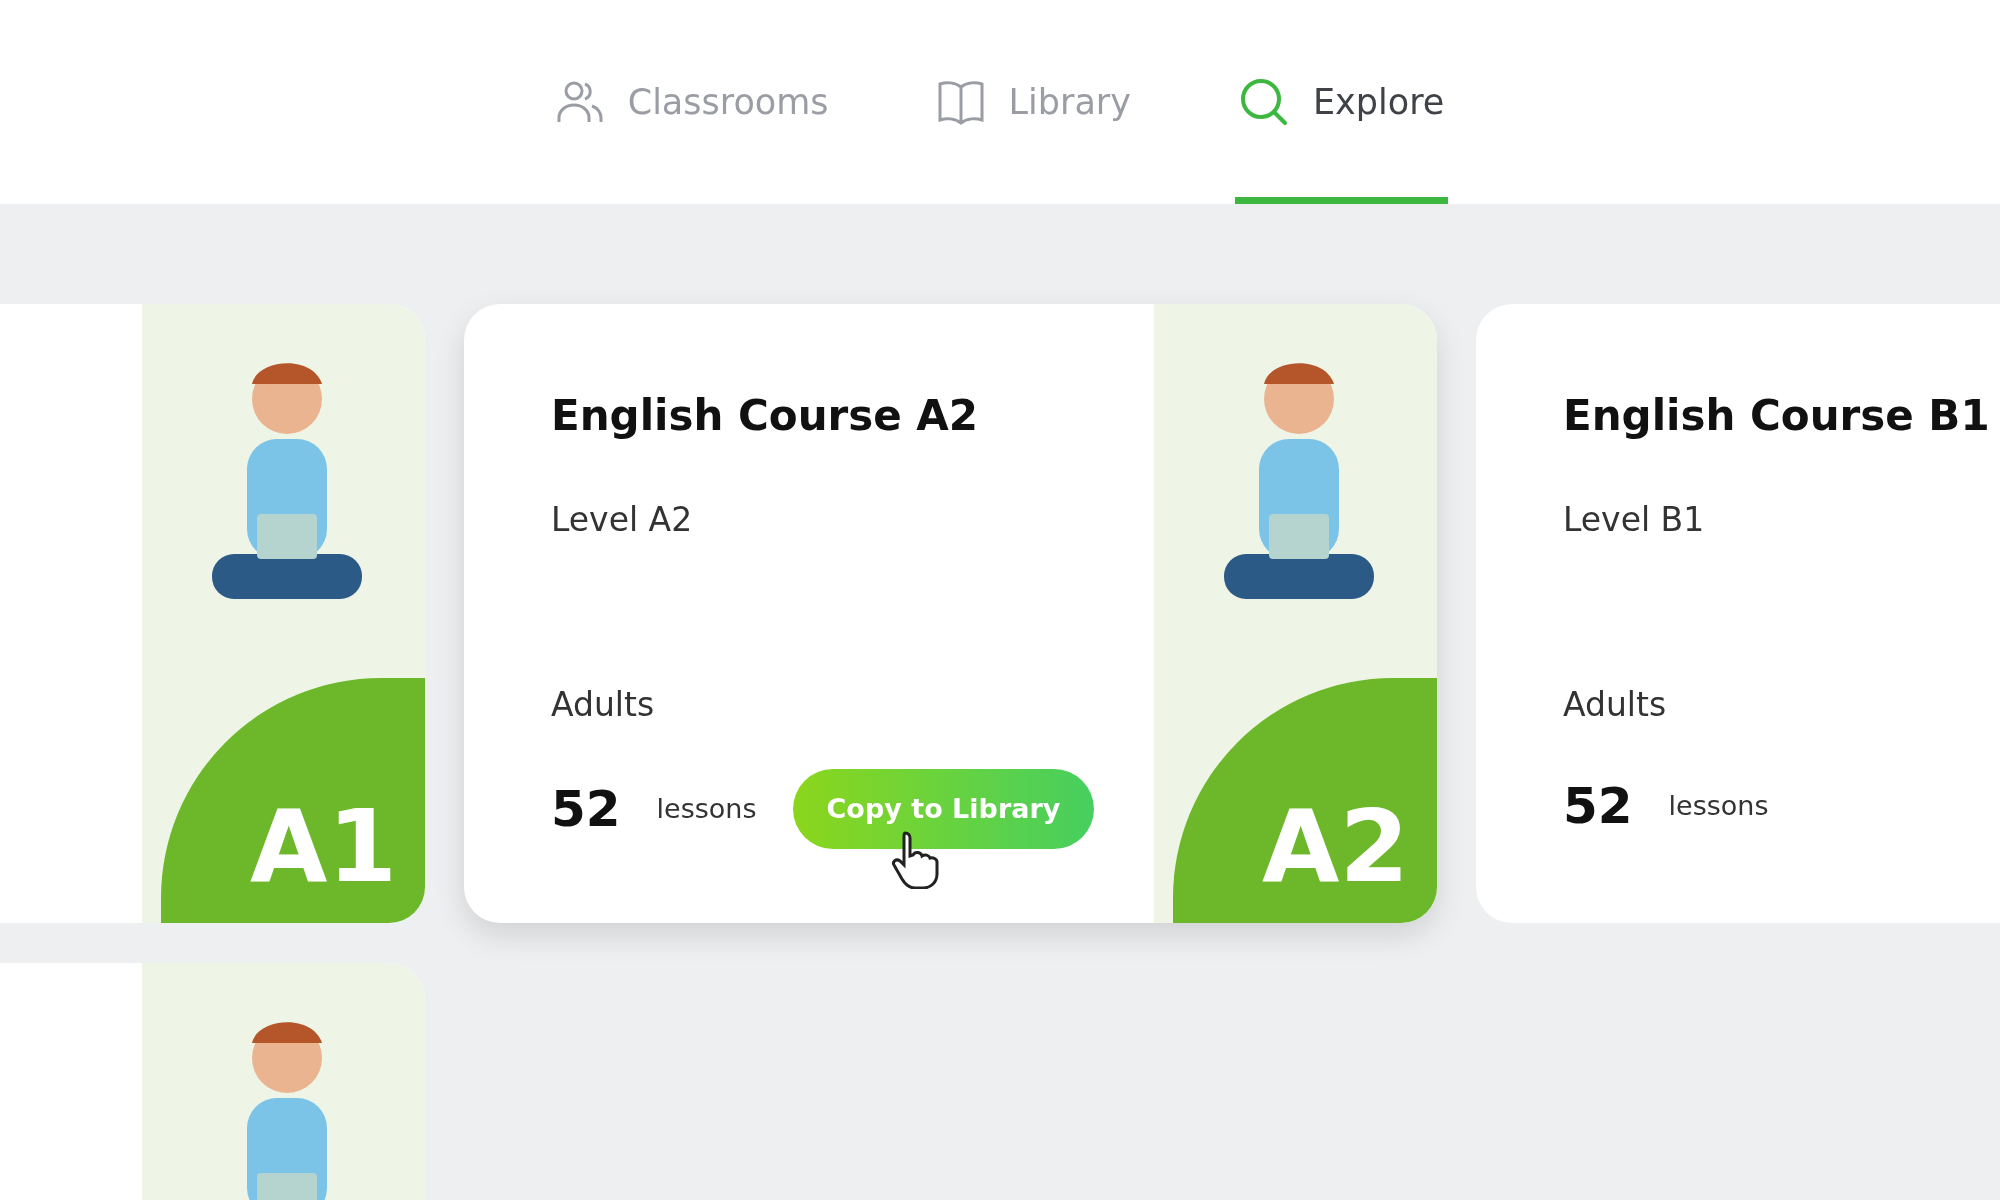 The image size is (2000, 1200). Describe the element at coordinates (1263, 102) in the screenshot. I see `search-icon` at that location.